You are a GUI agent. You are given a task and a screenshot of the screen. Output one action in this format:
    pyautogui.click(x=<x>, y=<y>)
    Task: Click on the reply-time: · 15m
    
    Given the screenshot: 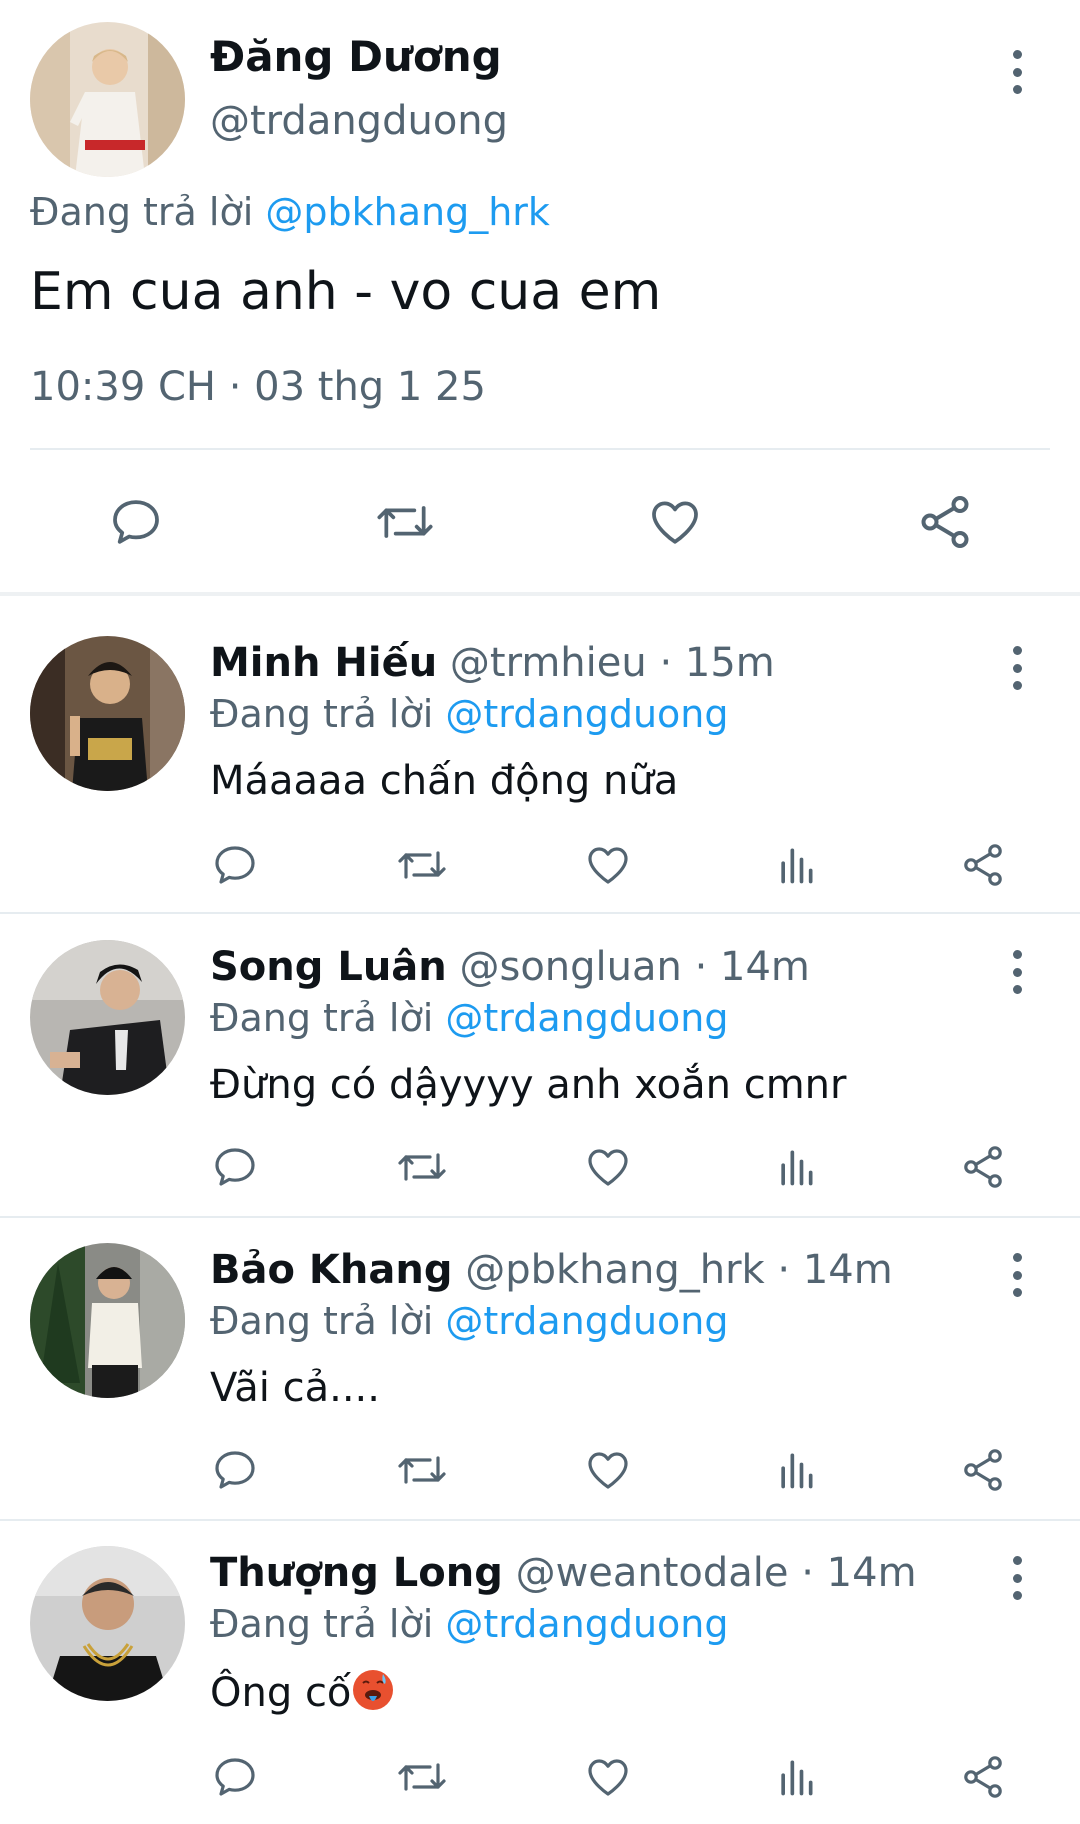 What is the action you would take?
    pyautogui.click(x=716, y=663)
    